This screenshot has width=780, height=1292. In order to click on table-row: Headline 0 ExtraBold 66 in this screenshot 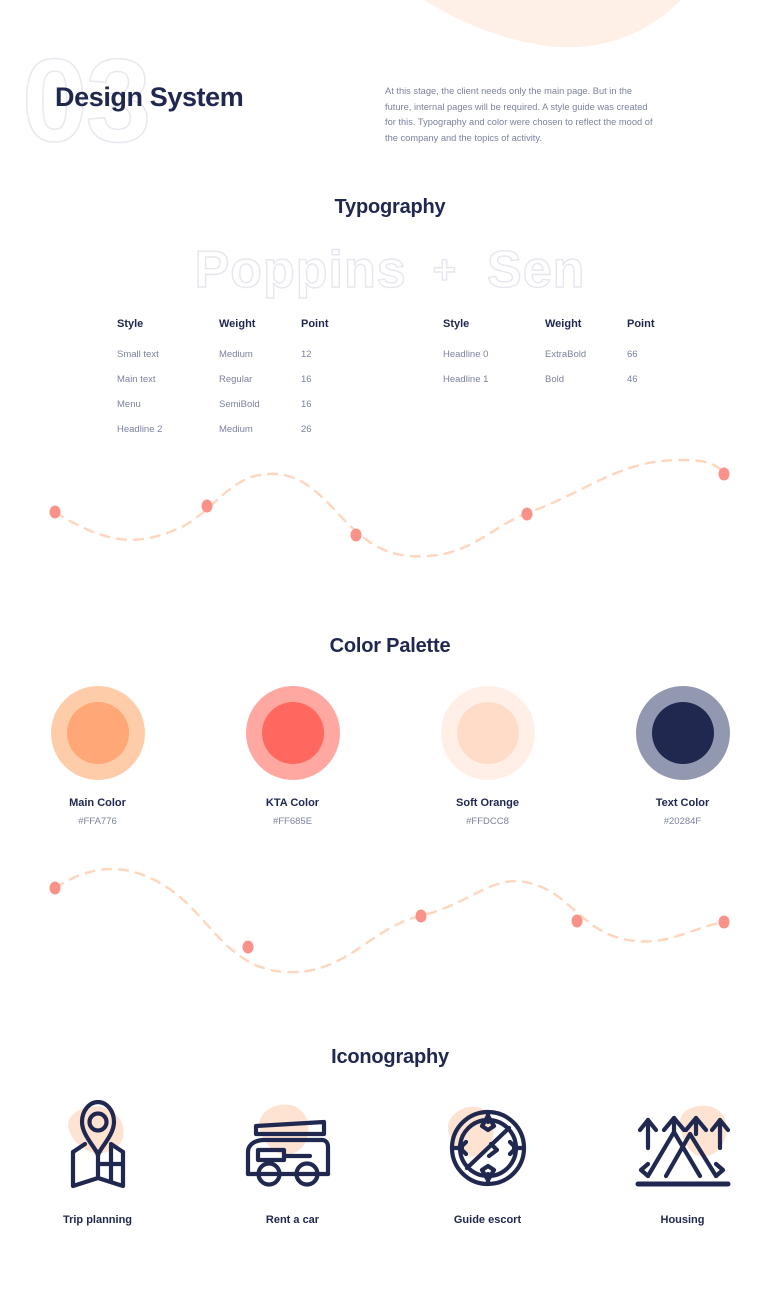, I will do `click(560, 361)`.